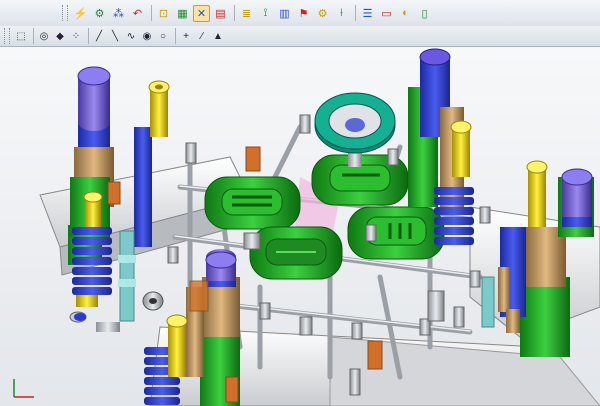  I want to click on slash-tool-button: ∕, so click(202, 36).